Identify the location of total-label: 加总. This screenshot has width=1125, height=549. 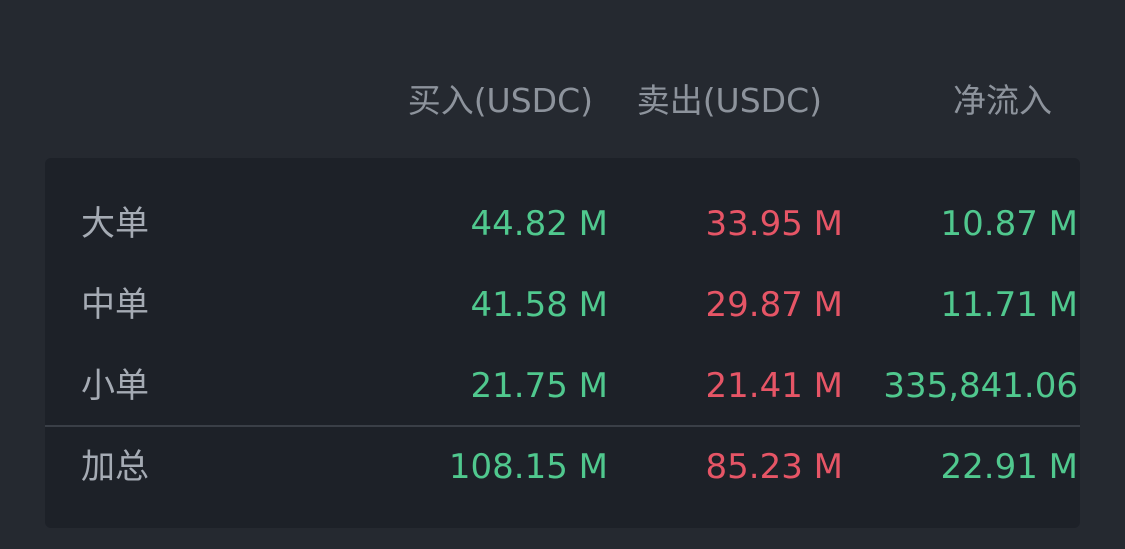
(115, 467).